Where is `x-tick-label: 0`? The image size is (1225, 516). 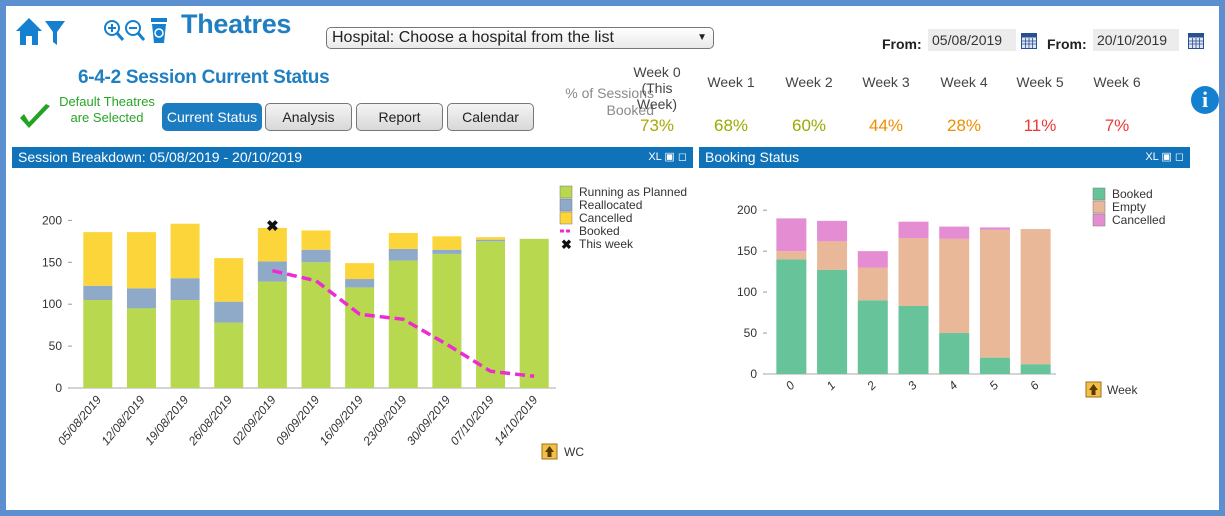
x-tick-label: 0 is located at coordinates (790, 385).